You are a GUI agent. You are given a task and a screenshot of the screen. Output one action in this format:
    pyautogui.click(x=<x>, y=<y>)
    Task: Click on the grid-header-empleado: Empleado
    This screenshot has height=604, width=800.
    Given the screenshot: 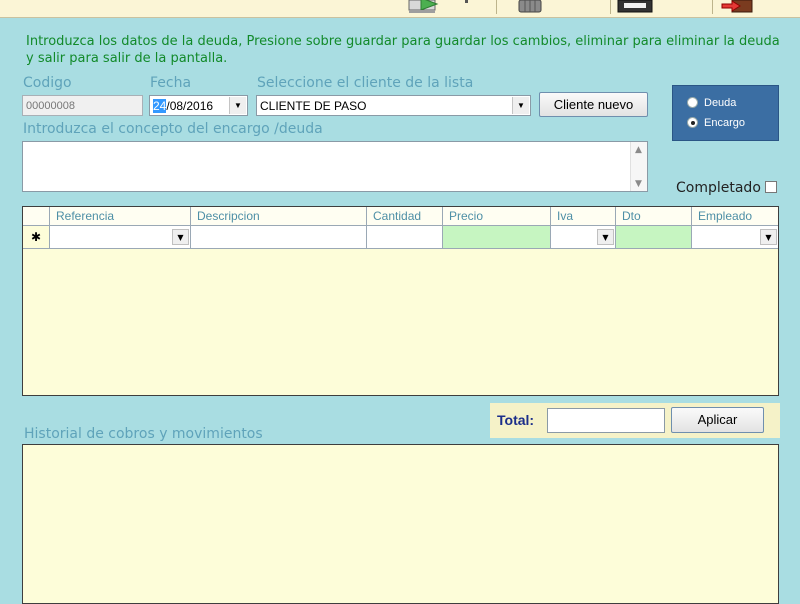 What is the action you would take?
    pyautogui.click(x=735, y=216)
    